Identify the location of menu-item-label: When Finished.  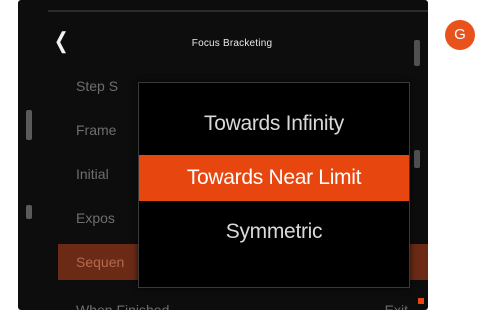
(123, 306).